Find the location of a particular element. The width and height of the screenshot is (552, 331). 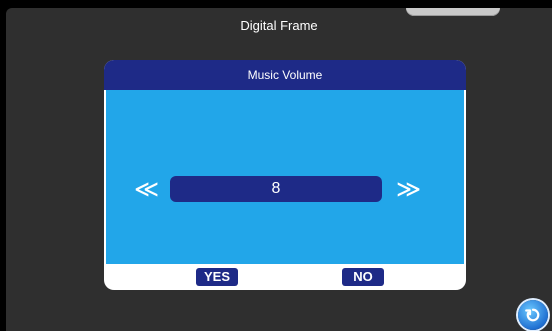

return-icon is located at coordinates (533, 315).